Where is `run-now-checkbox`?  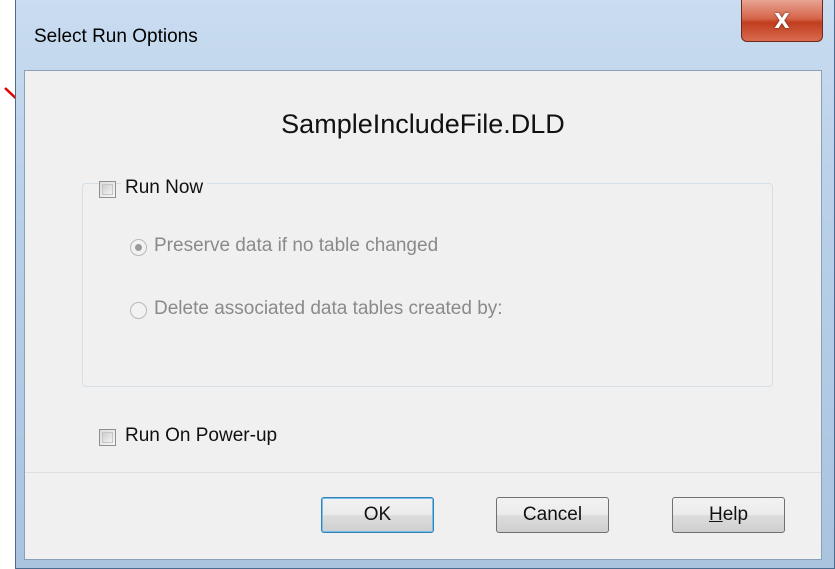
run-now-checkbox is located at coordinates (107, 189).